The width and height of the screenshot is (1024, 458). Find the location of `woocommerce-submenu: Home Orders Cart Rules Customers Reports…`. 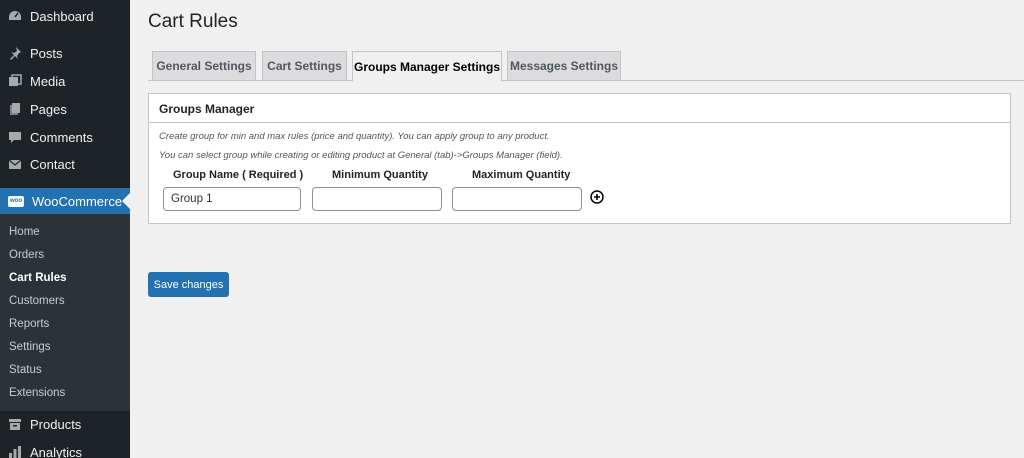

woocommerce-submenu: Home Orders Cart Rules Customers Reports… is located at coordinates (65, 312).